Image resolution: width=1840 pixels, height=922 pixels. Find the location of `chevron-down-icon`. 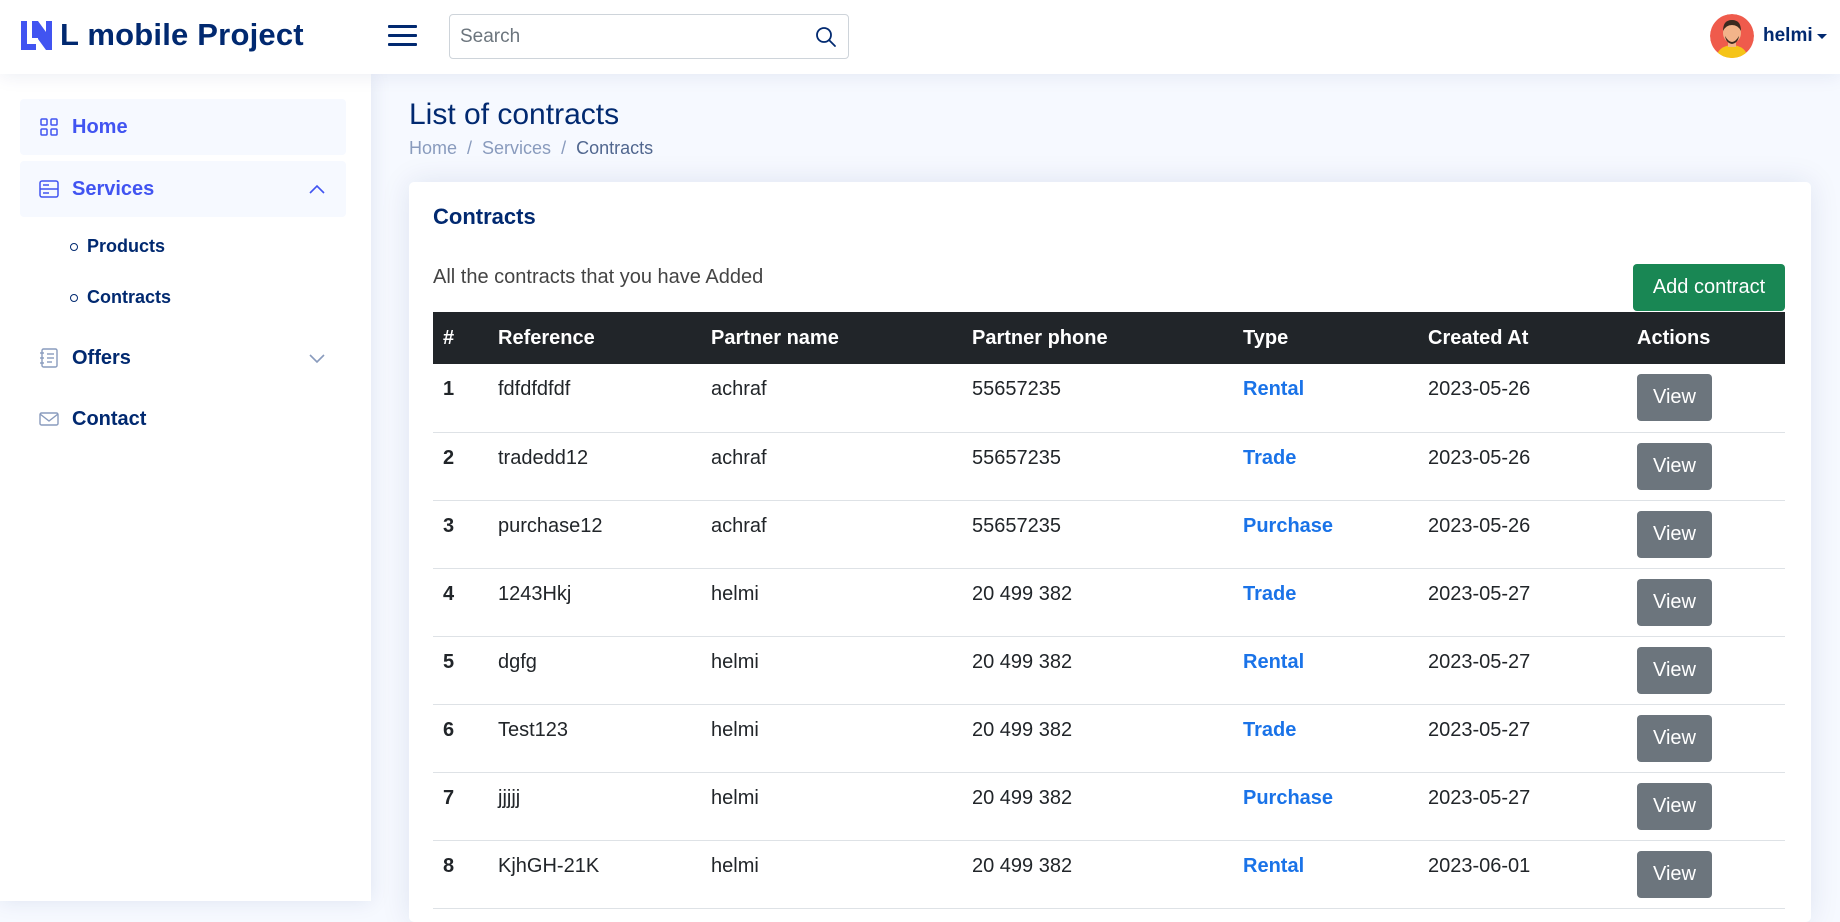

chevron-down-icon is located at coordinates (317, 359).